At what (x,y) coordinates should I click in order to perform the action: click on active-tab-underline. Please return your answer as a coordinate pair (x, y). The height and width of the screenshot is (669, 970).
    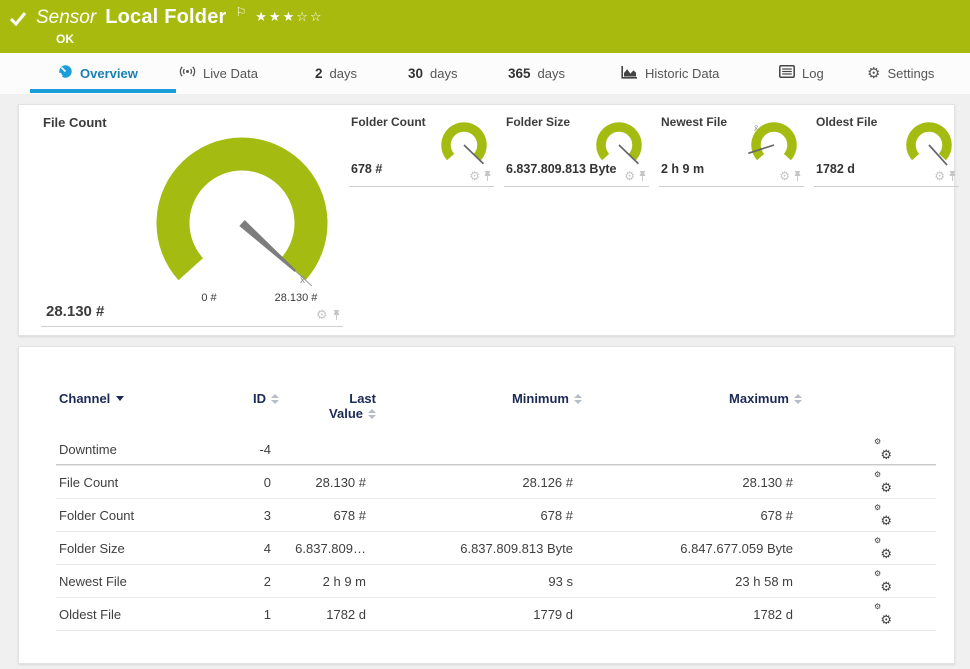
    Looking at the image, I should click on (103, 91).